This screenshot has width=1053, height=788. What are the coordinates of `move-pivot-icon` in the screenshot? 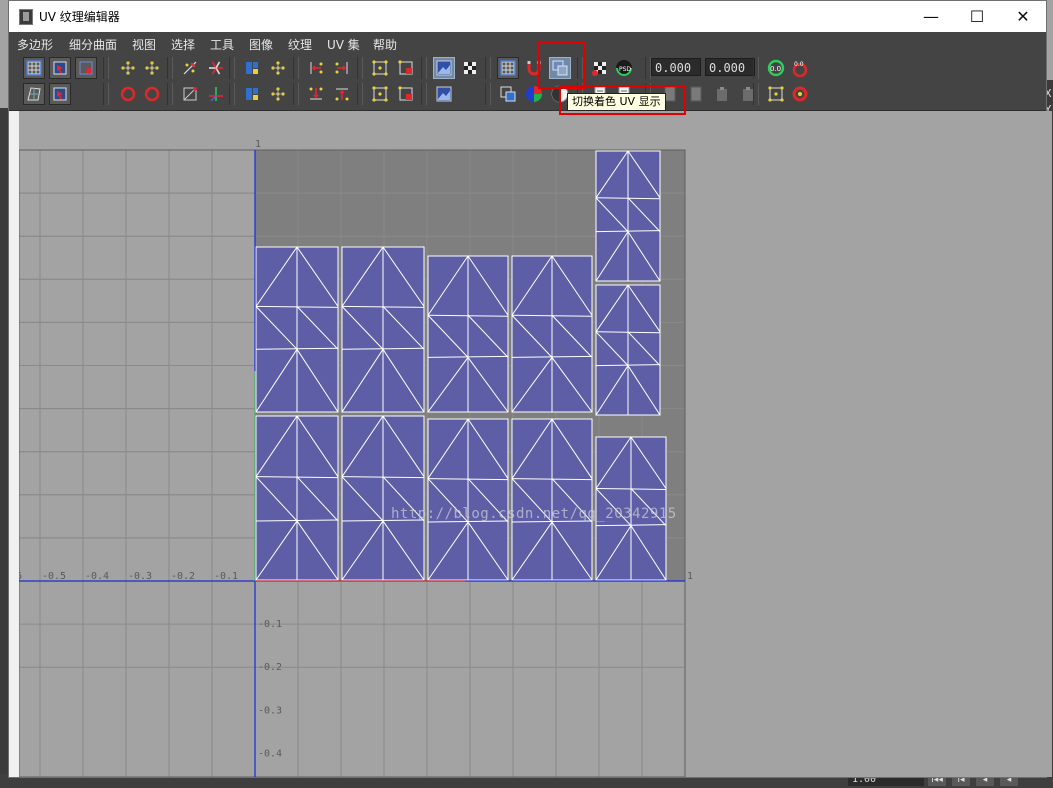 It's located at (776, 94).